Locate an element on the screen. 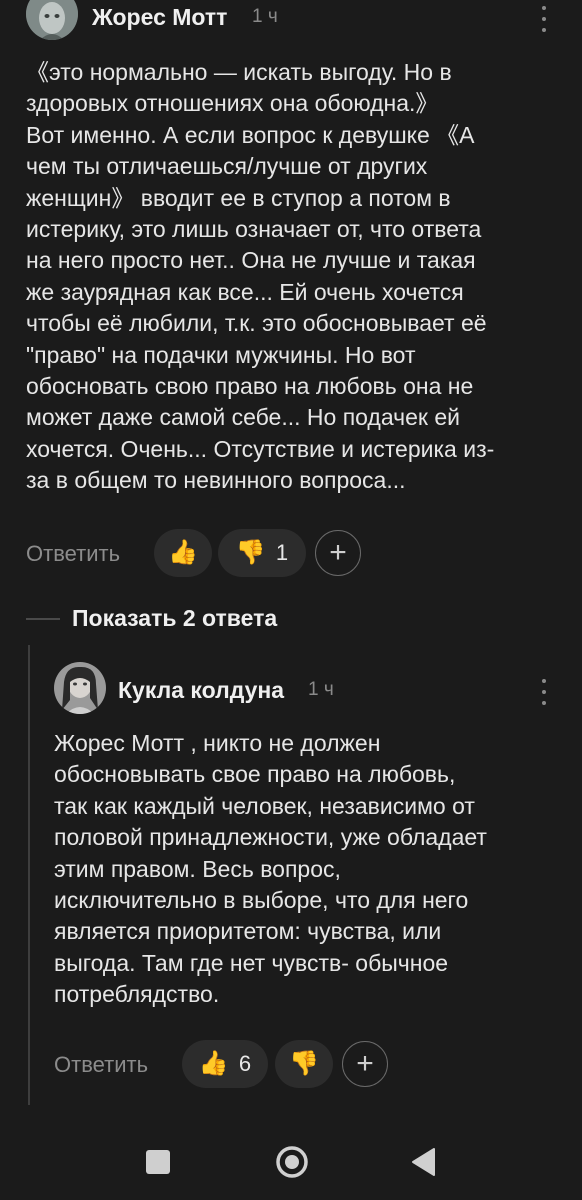 The height and width of the screenshot is (1200, 582). author-name: Жорес Мотт is located at coordinates (159, 17).